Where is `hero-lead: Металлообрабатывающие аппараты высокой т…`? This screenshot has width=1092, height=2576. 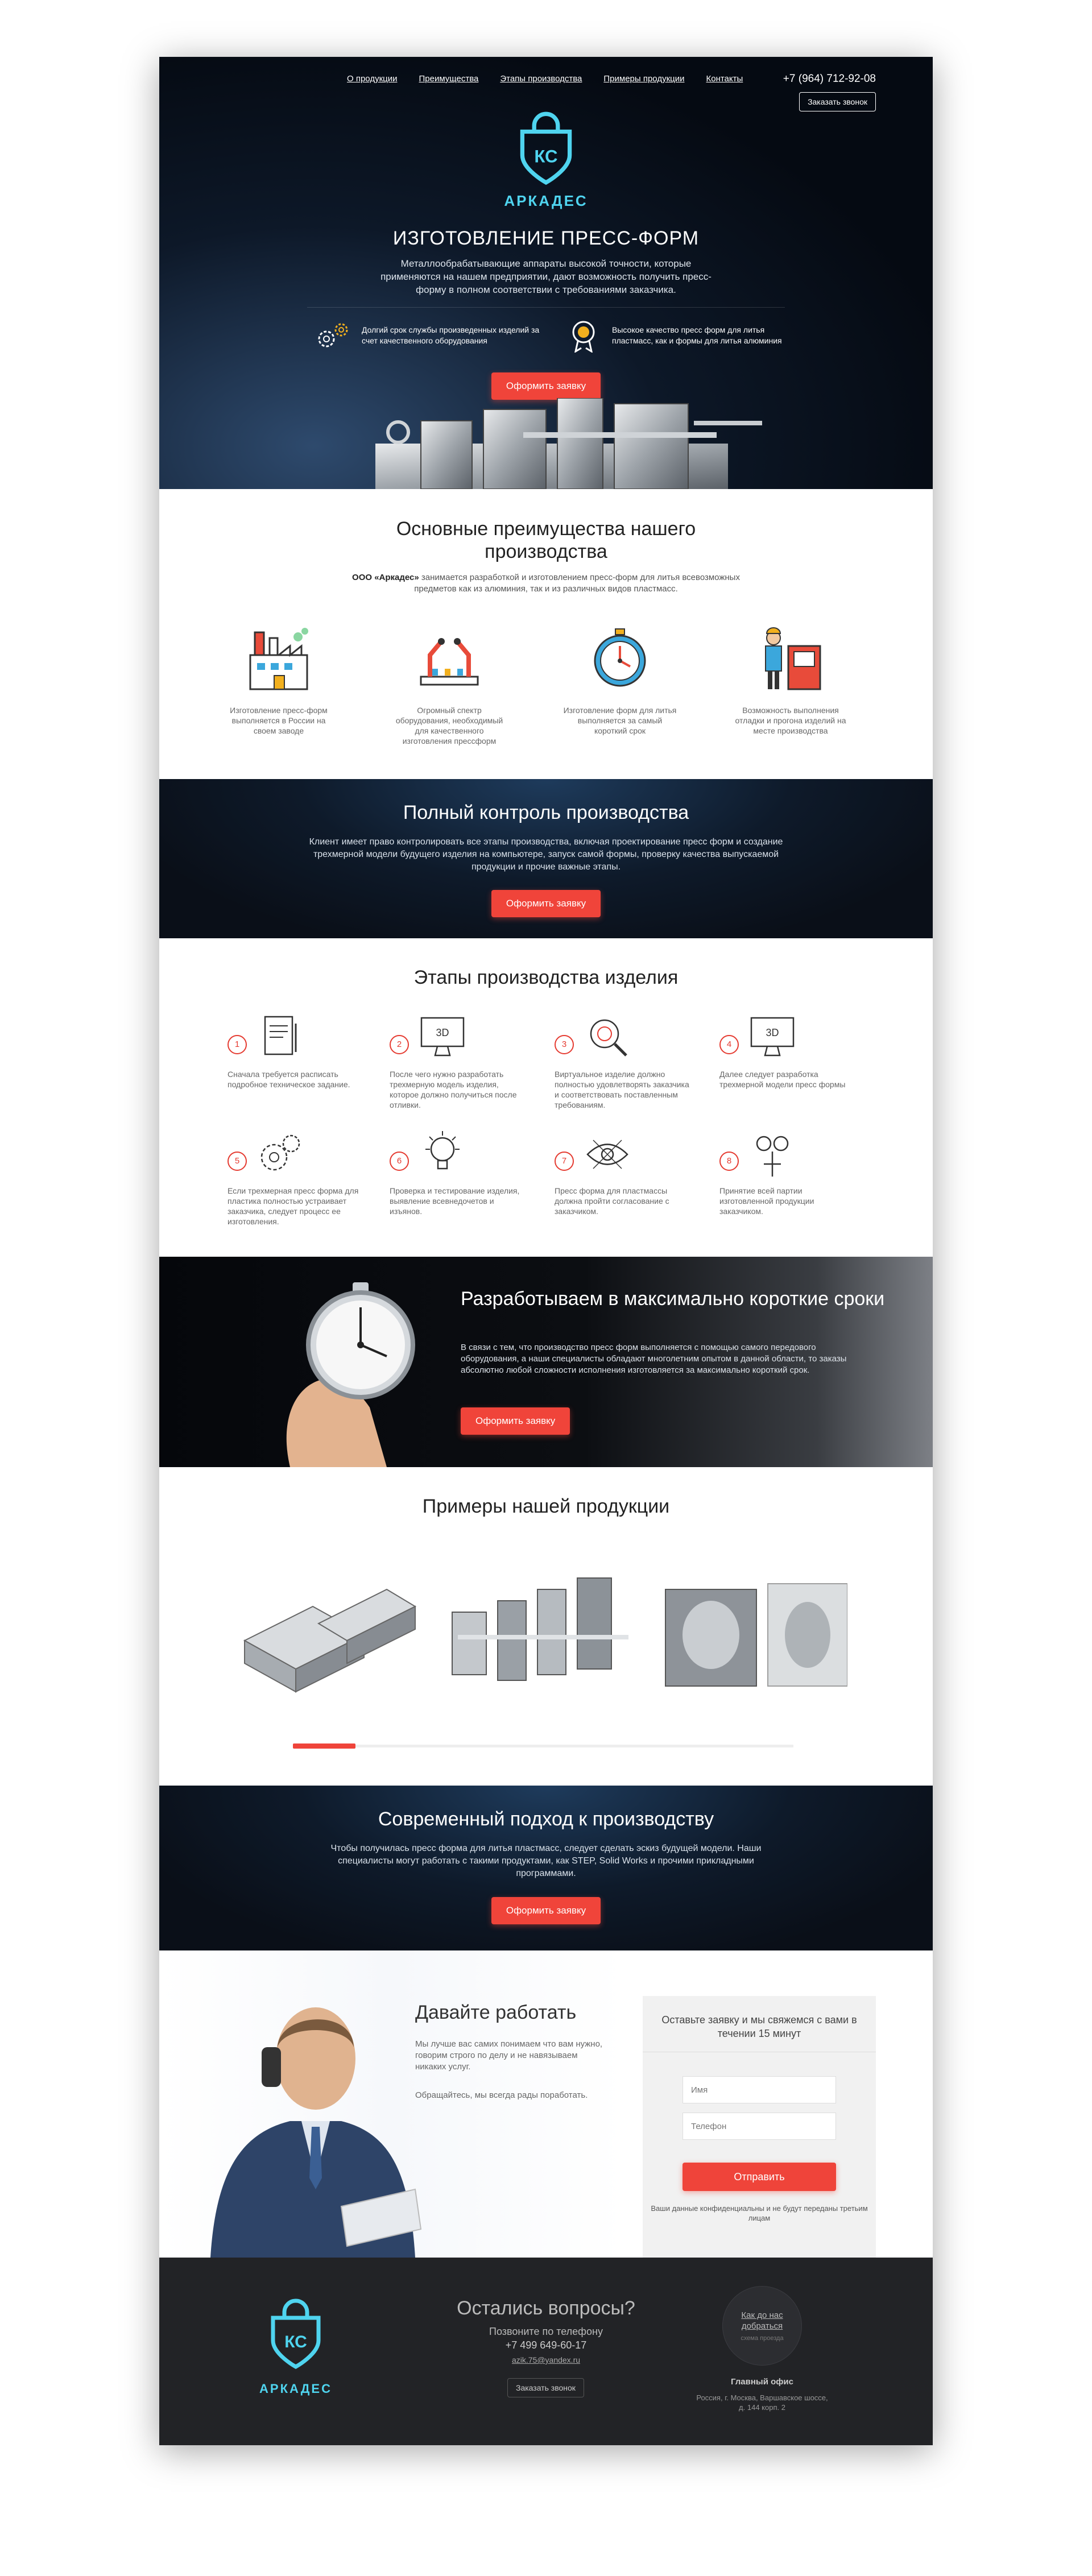 hero-lead: Металлообрабатывающие аппараты высокой т… is located at coordinates (546, 276).